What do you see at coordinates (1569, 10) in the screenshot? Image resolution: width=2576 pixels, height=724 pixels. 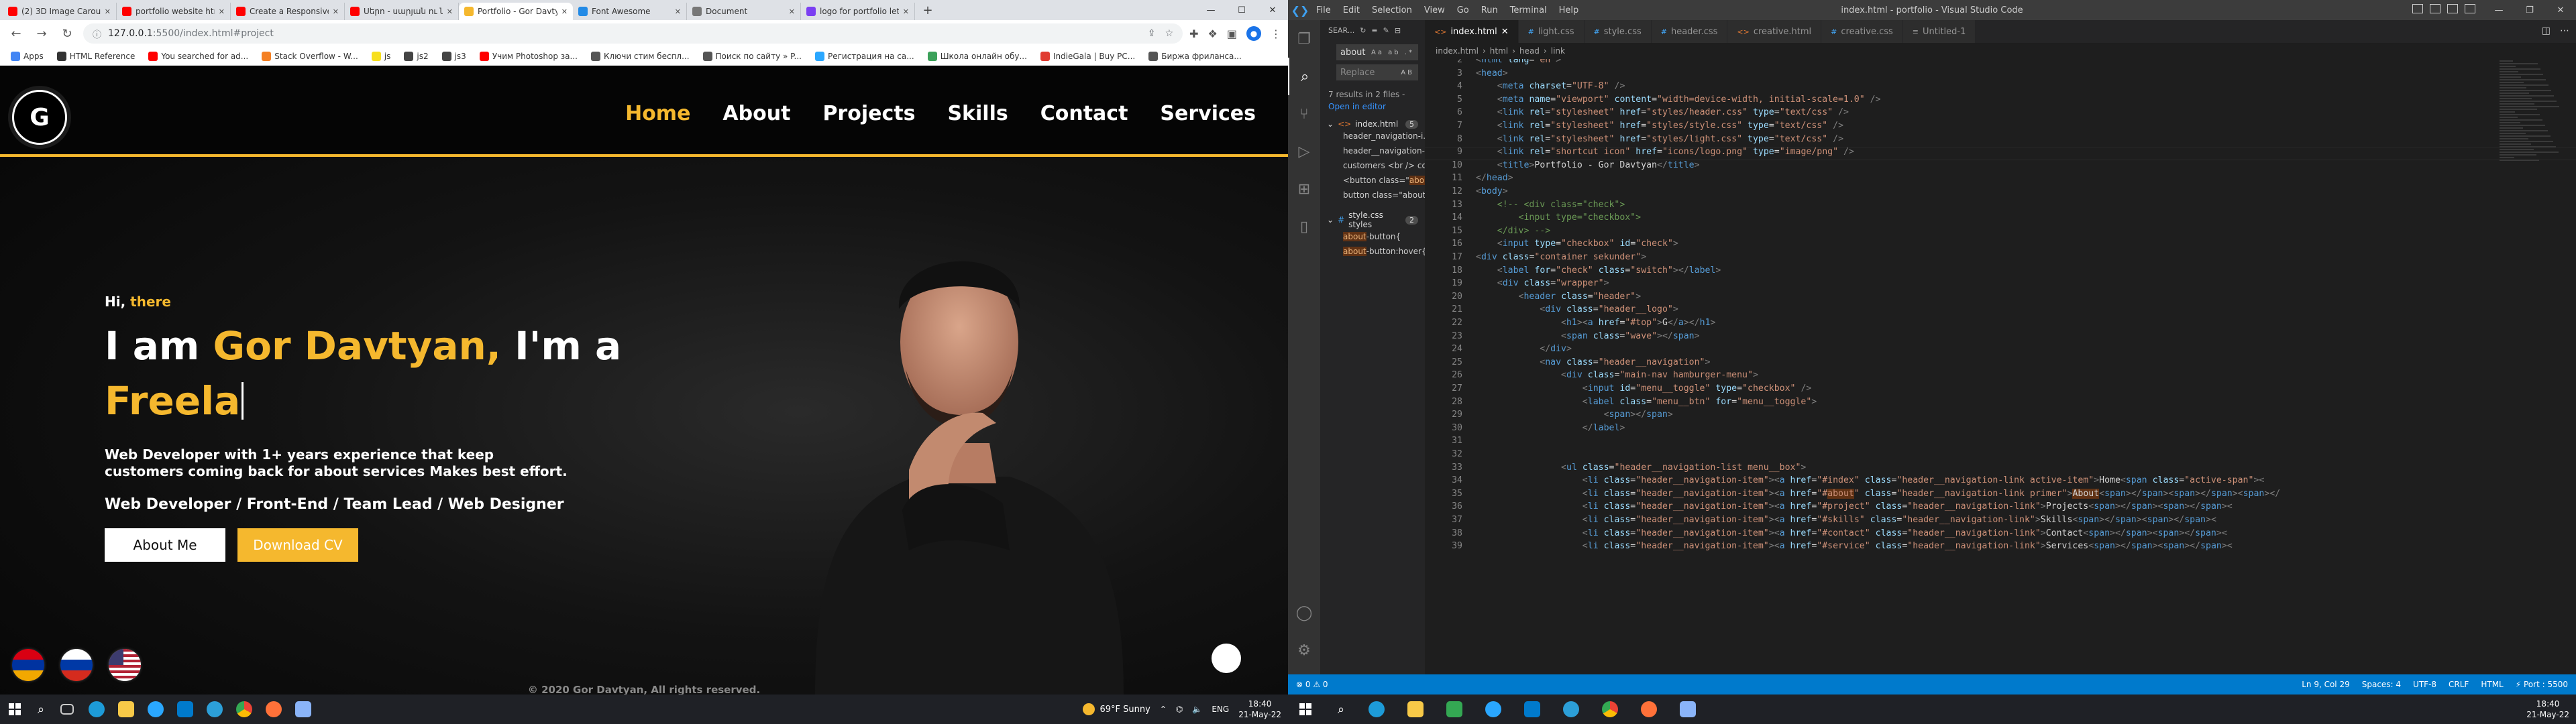 I see `menu-help: Help` at bounding box center [1569, 10].